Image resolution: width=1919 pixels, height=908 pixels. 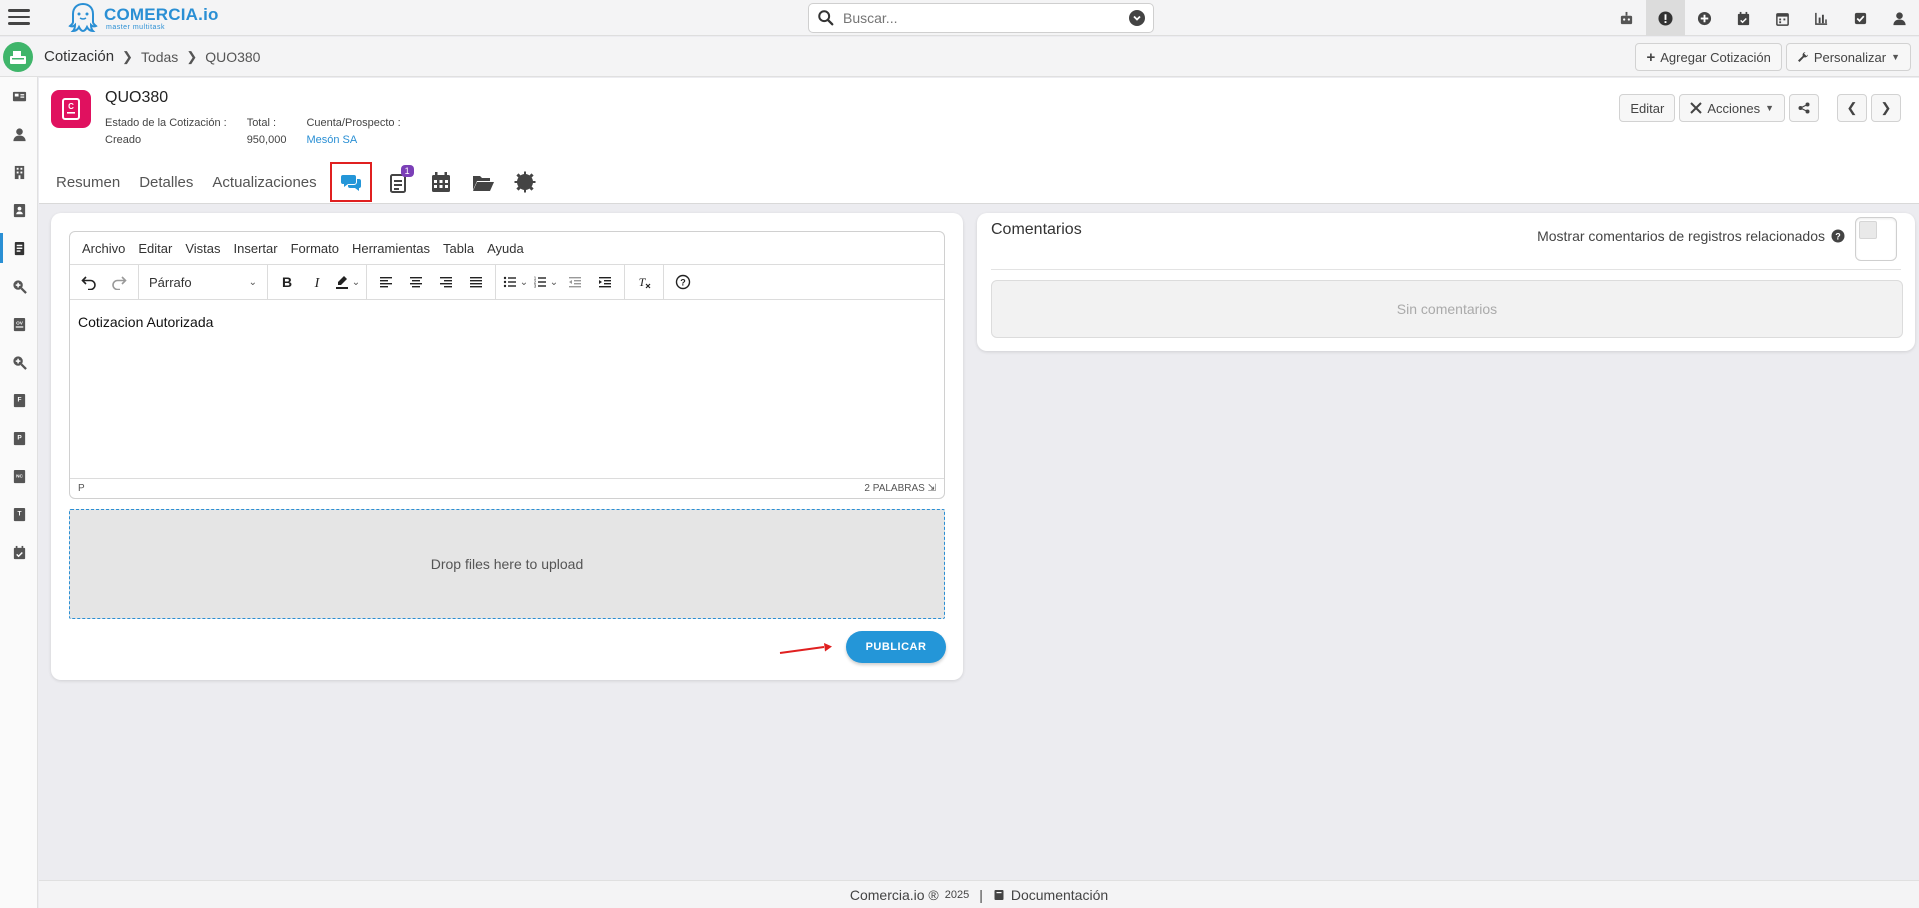 What do you see at coordinates (1059, 895) in the screenshot?
I see `footer-docs-link: Documentación` at bounding box center [1059, 895].